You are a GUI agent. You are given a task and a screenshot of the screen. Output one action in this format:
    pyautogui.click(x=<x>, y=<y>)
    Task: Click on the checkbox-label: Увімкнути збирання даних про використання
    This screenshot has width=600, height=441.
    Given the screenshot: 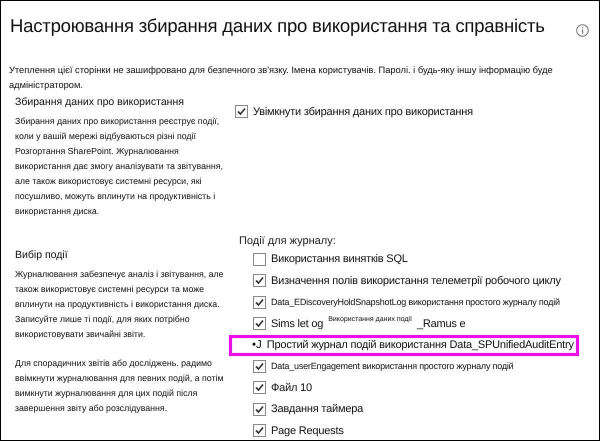 What is the action you would take?
    pyautogui.click(x=363, y=112)
    